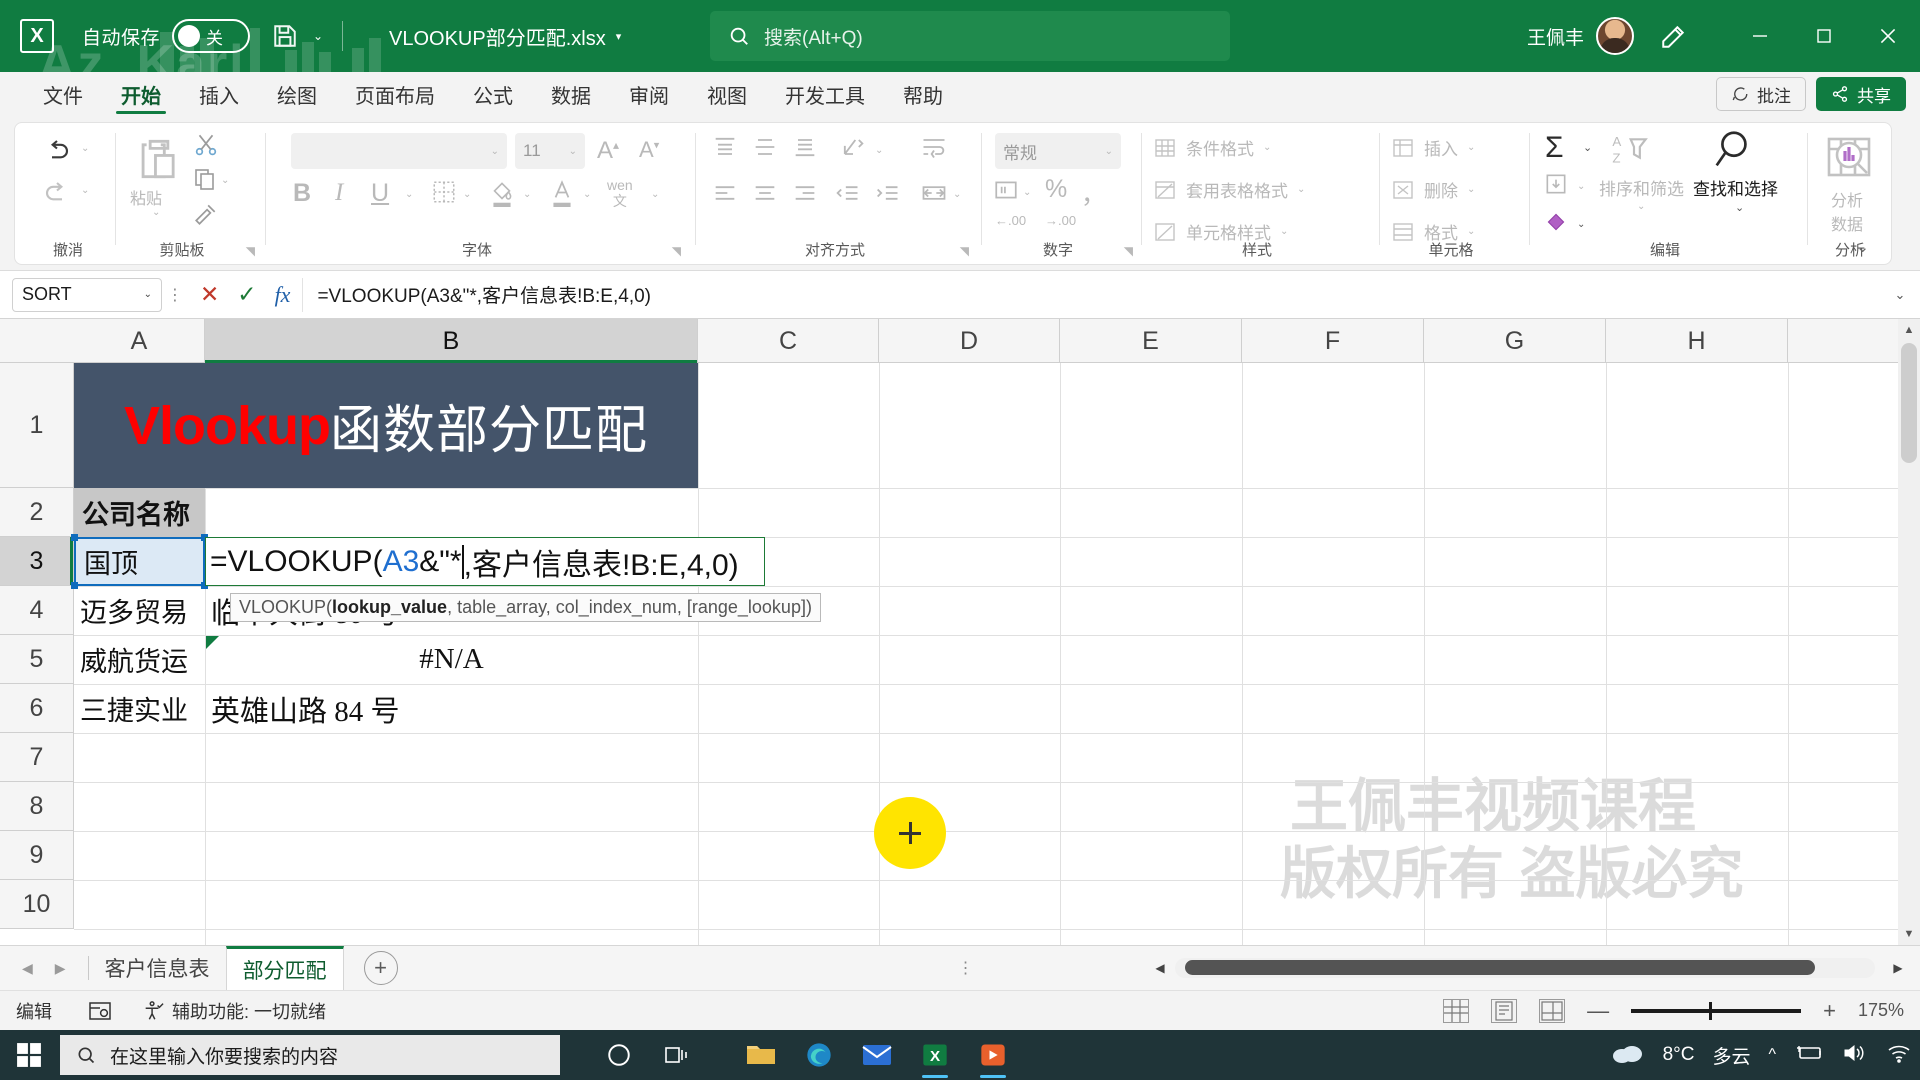 This screenshot has width=1920, height=1080. I want to click on autosave-toggle: 自动保存 关, so click(166, 36).